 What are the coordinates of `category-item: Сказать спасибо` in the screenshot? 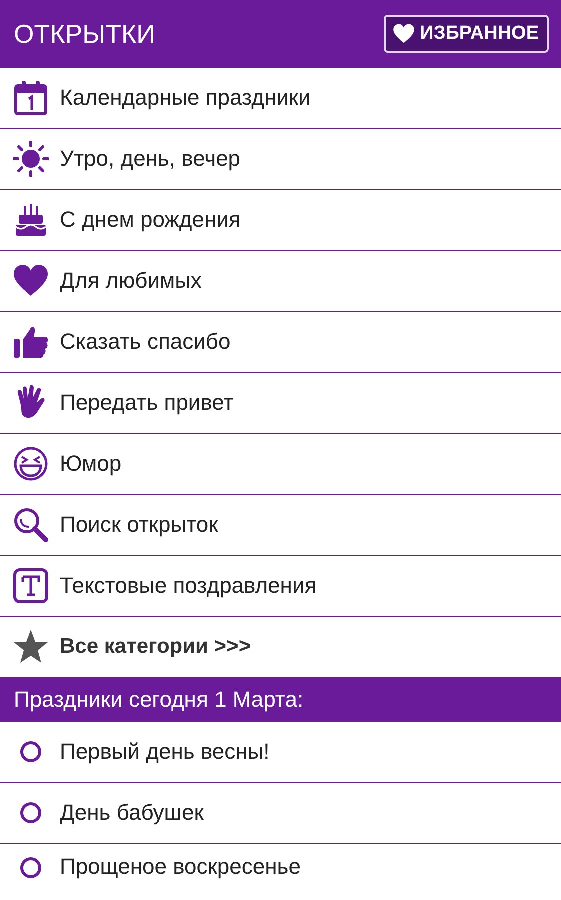 It's located at (145, 342).